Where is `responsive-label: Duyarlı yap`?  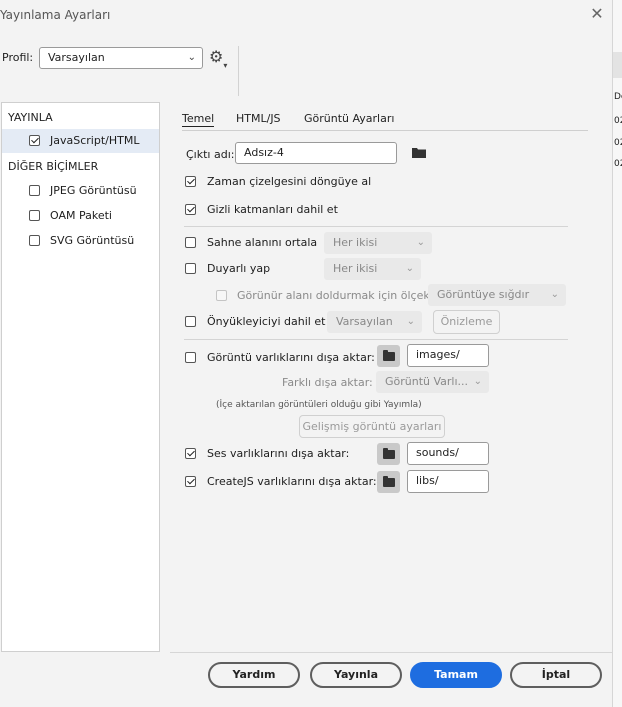
responsive-label: Duyarlı yap is located at coordinates (239, 268).